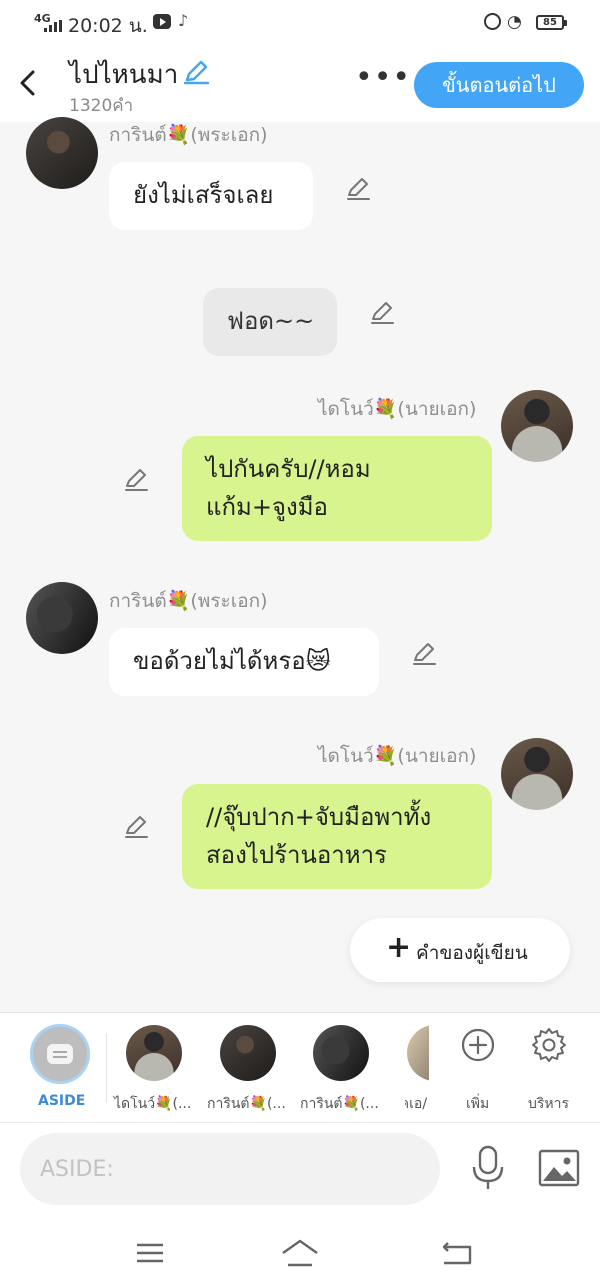 The height and width of the screenshot is (1287, 600). I want to click on add-author-note-button: + คำของผู้เขียน, so click(460, 950).